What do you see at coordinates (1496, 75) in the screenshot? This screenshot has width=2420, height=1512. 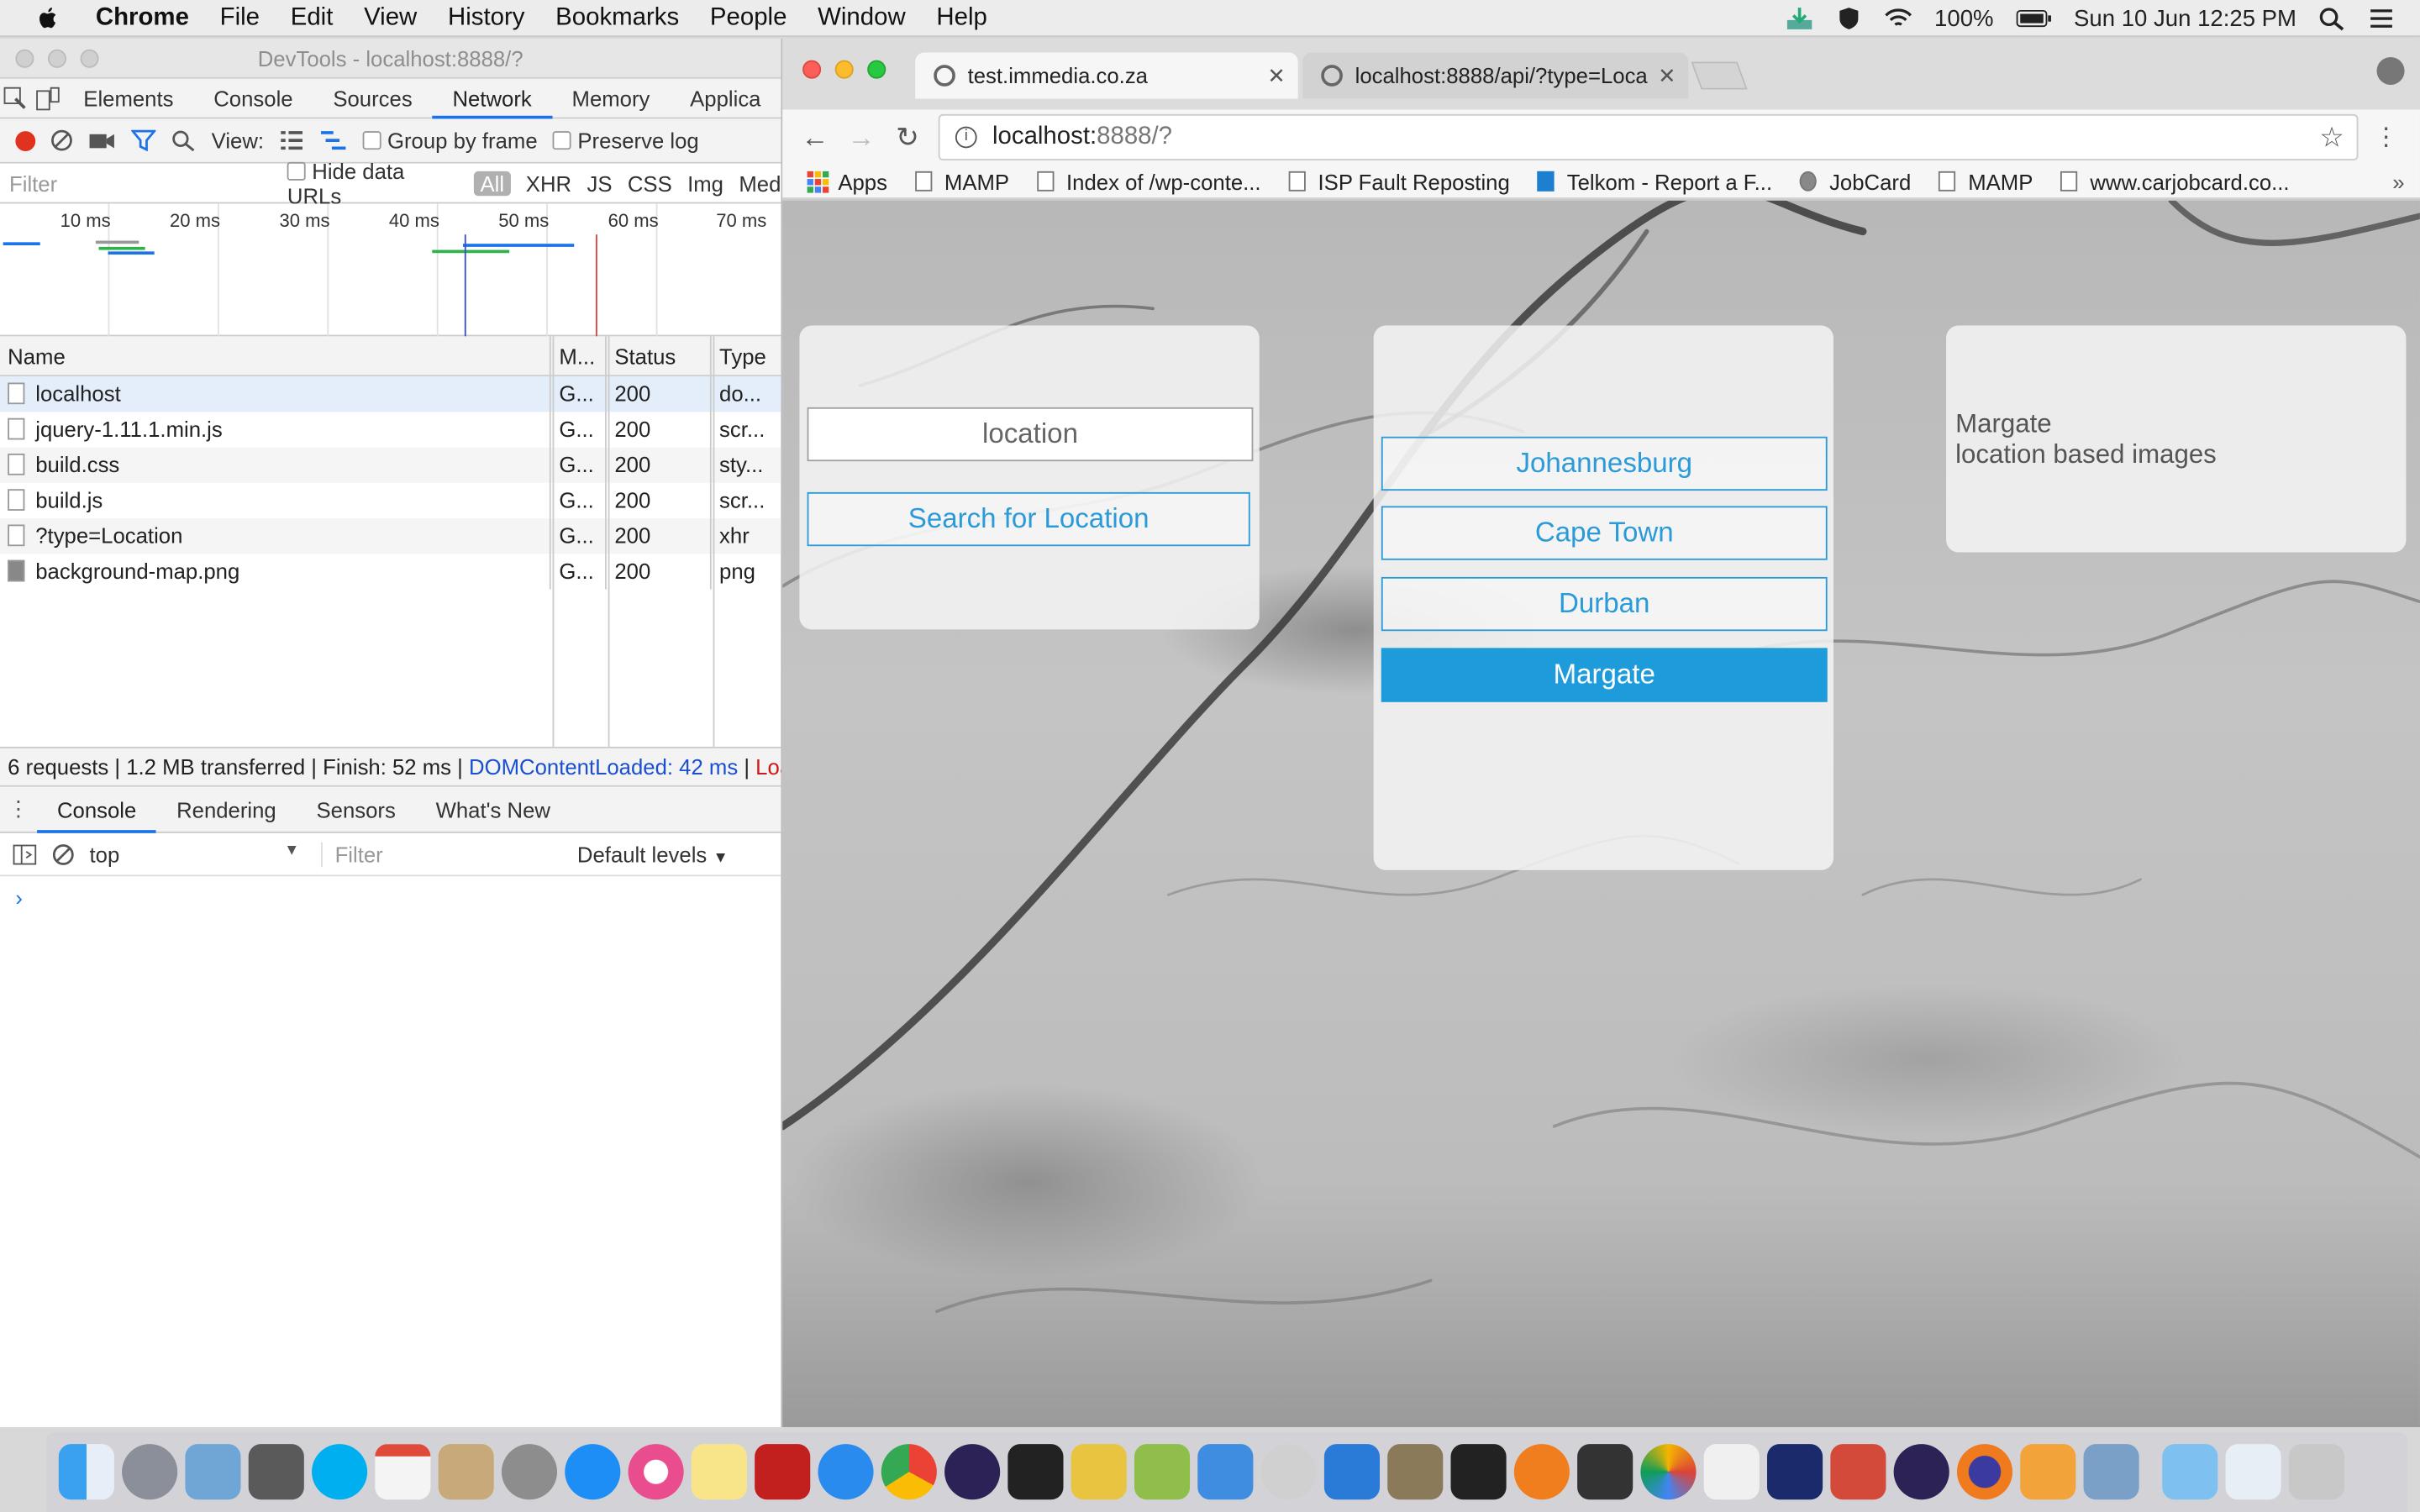 I see `browser-tab: localhost:8888/api/?type=Loca ✕` at bounding box center [1496, 75].